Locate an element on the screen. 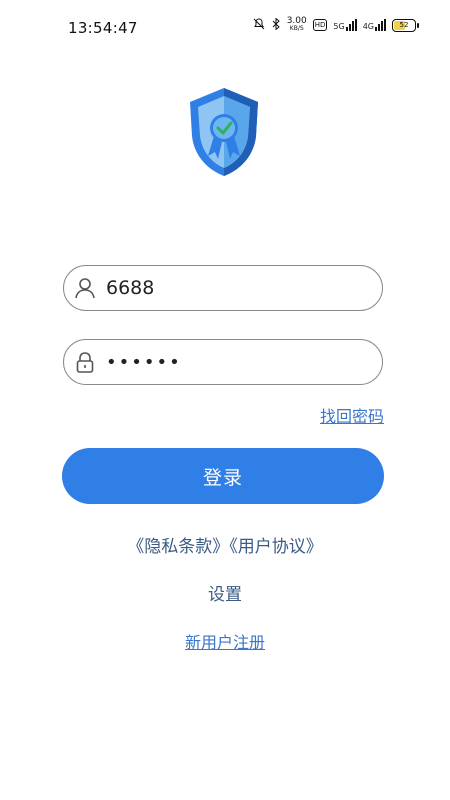  battery-icon: 52 is located at coordinates (405, 25).